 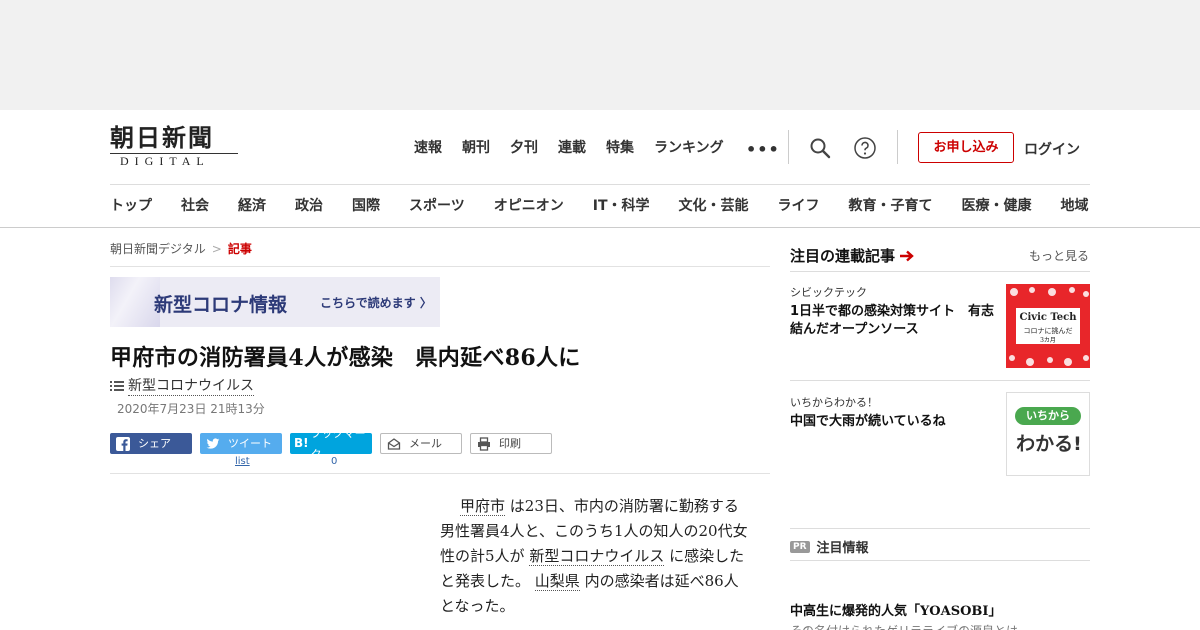 I want to click on login-link: ログイン, so click(x=1052, y=149).